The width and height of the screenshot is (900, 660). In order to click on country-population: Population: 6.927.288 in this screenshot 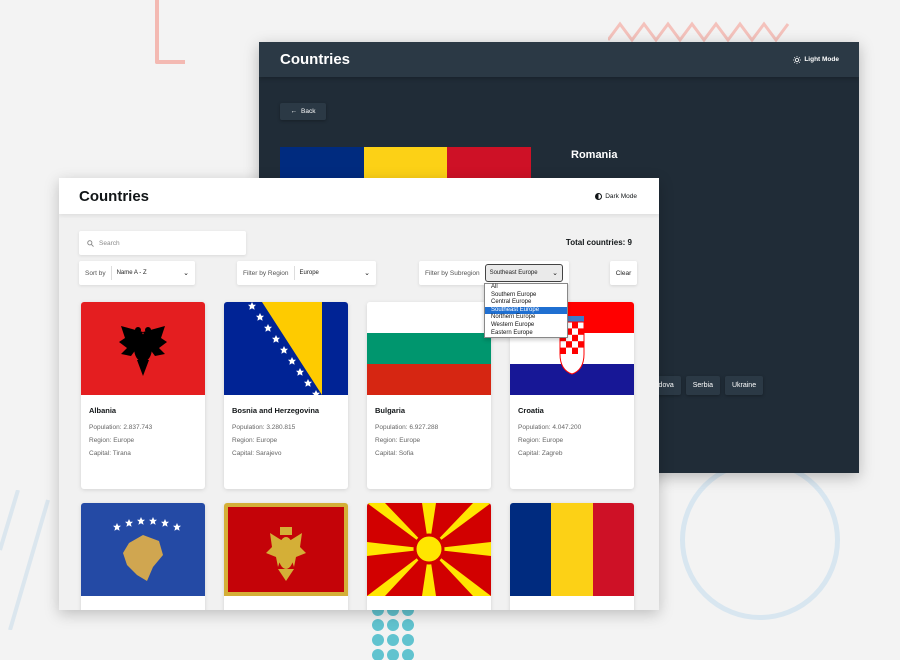, I will do `click(407, 427)`.